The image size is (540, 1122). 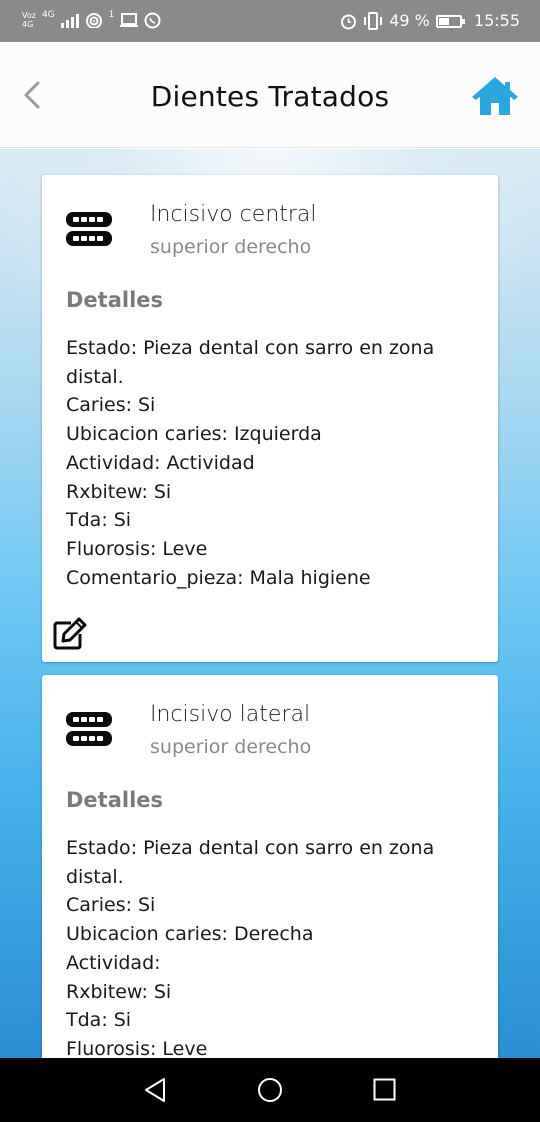 I want to click on edit-icon, so click(x=70, y=633).